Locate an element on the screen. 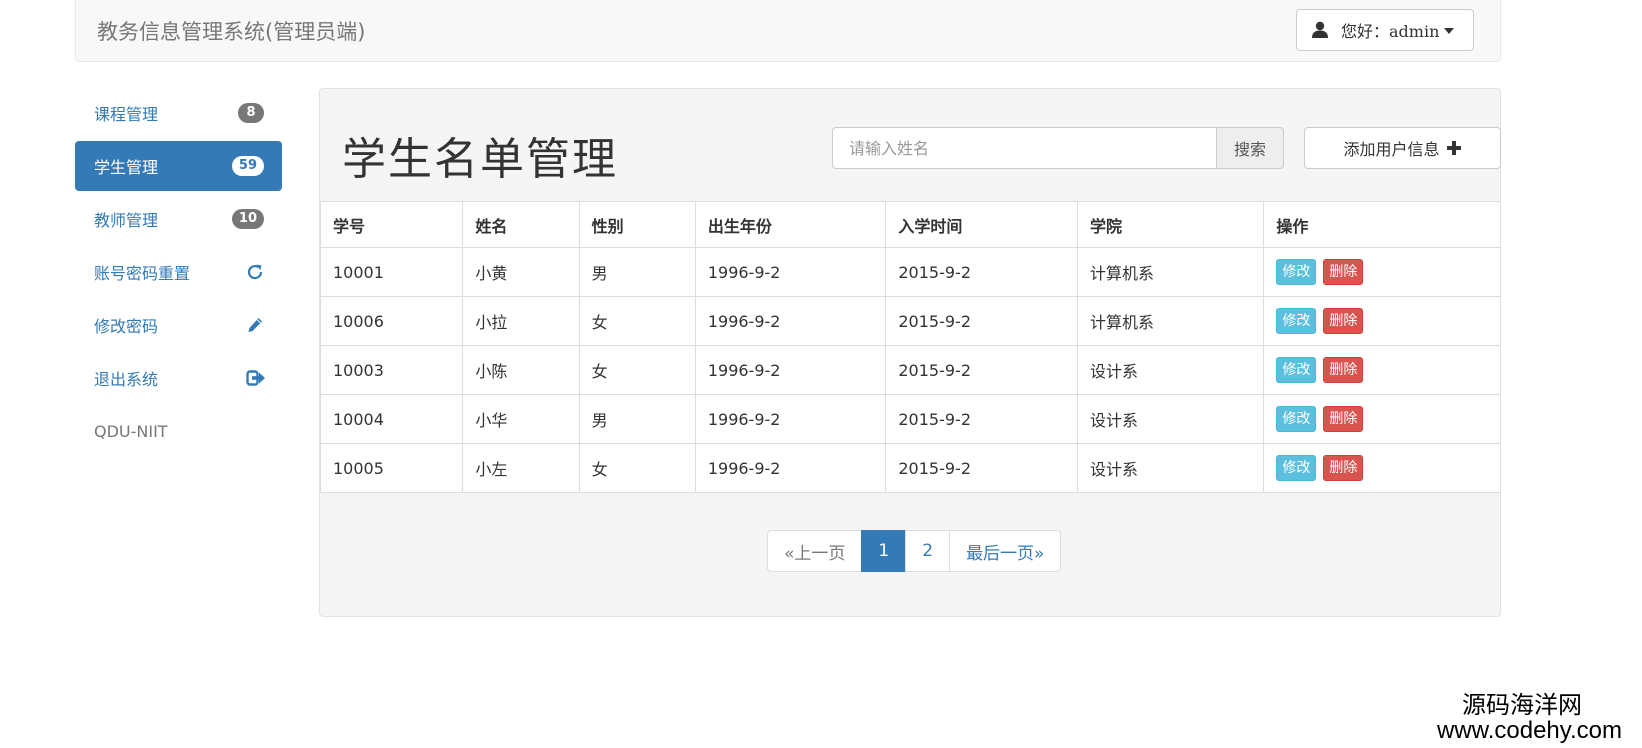  watermark: 源码海洋网 www.codehy.com is located at coordinates (1529, 718).